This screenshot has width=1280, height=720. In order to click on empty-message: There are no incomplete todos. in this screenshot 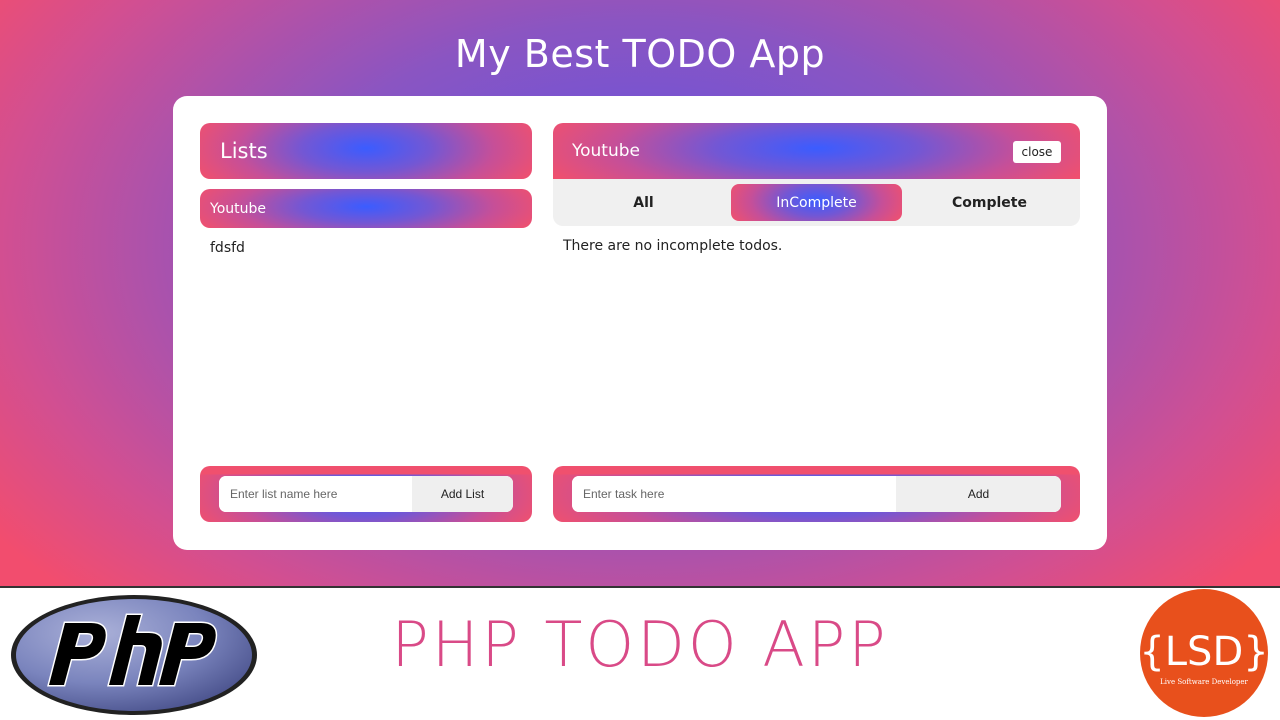, I will do `click(673, 246)`.